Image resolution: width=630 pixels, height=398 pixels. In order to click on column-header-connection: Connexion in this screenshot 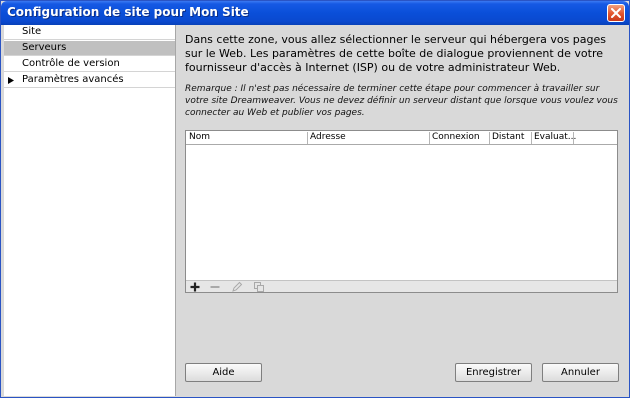, I will do `click(456, 137)`.